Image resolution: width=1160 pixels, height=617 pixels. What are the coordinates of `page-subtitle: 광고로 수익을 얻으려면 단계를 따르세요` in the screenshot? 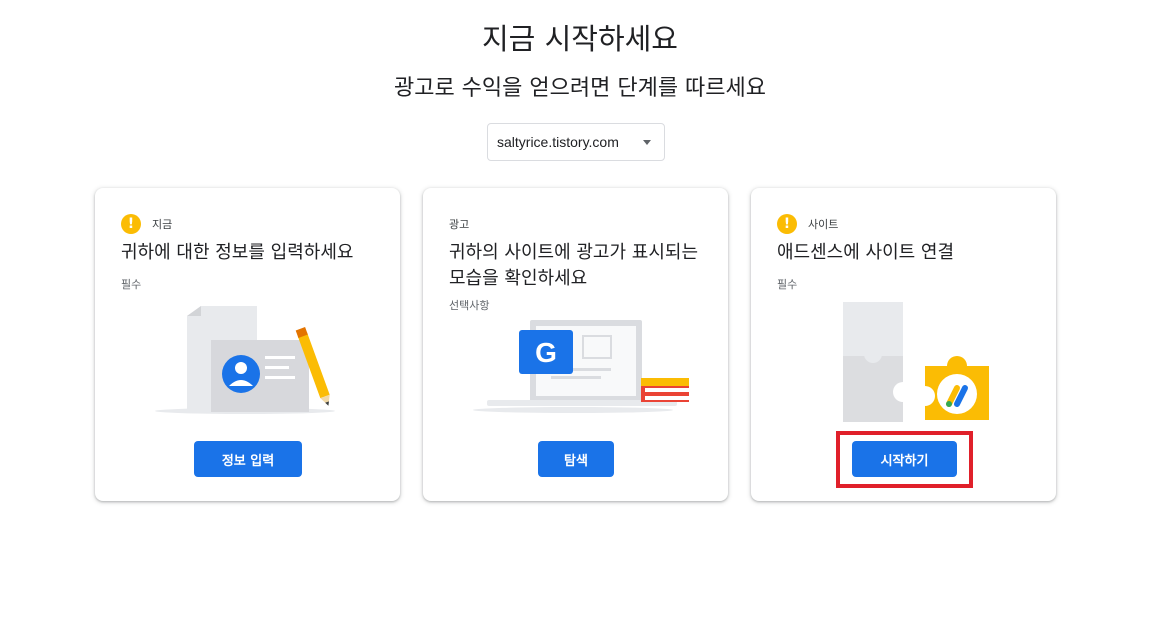 It's located at (580, 88).